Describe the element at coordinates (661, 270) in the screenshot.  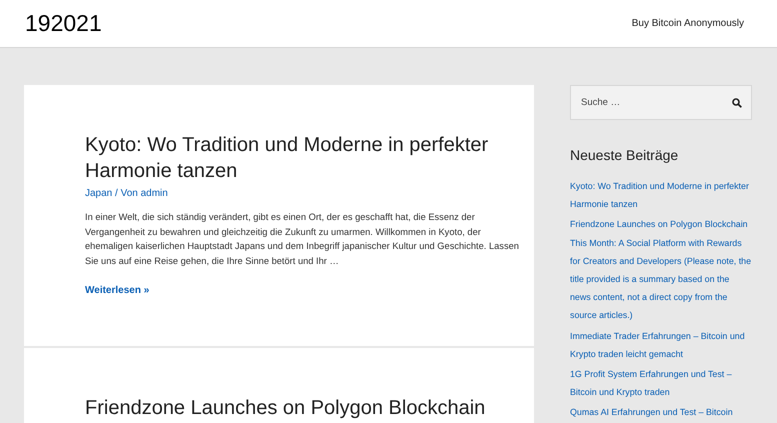
I see `recent-post-link: Friendzone Launches on Polygon Blockchain This Month: A Social Platform with Rewards for Creators and Developers (Please note, the title provided is a summary based on the news content, not a direct copy from the source articles.)` at that location.